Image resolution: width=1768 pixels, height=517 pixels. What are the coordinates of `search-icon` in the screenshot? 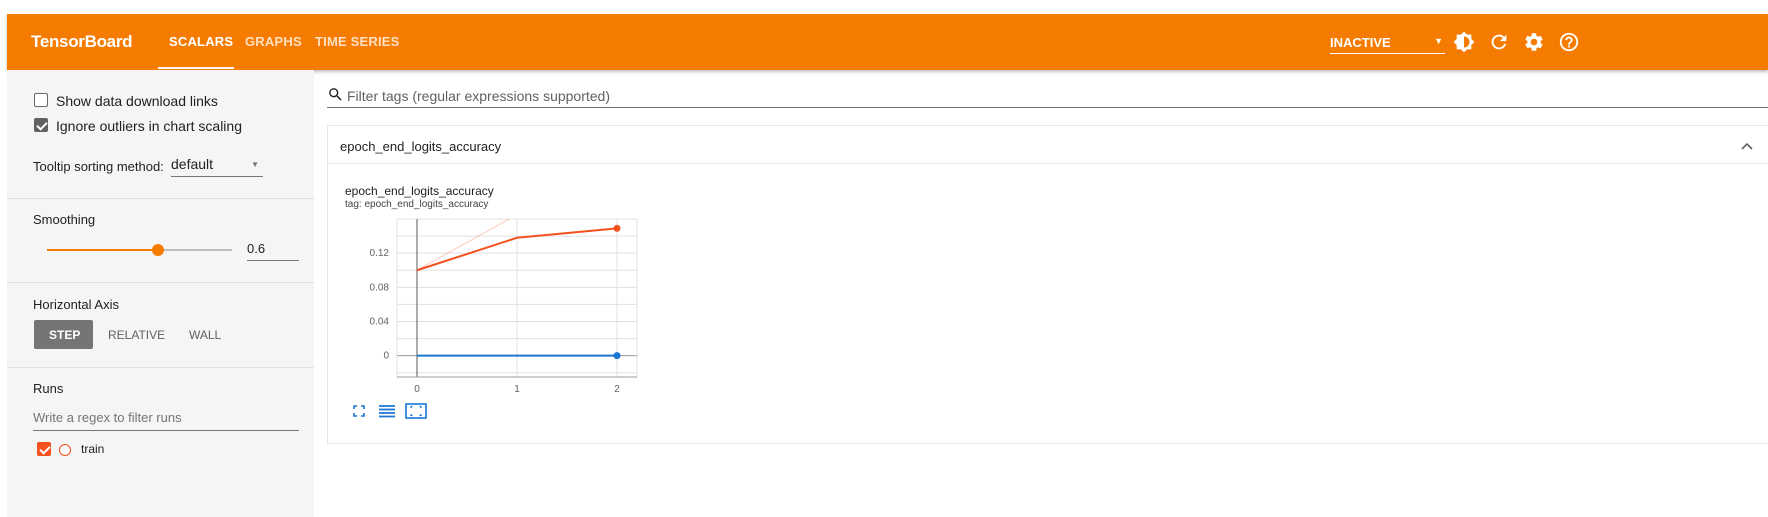 It's located at (335, 96).